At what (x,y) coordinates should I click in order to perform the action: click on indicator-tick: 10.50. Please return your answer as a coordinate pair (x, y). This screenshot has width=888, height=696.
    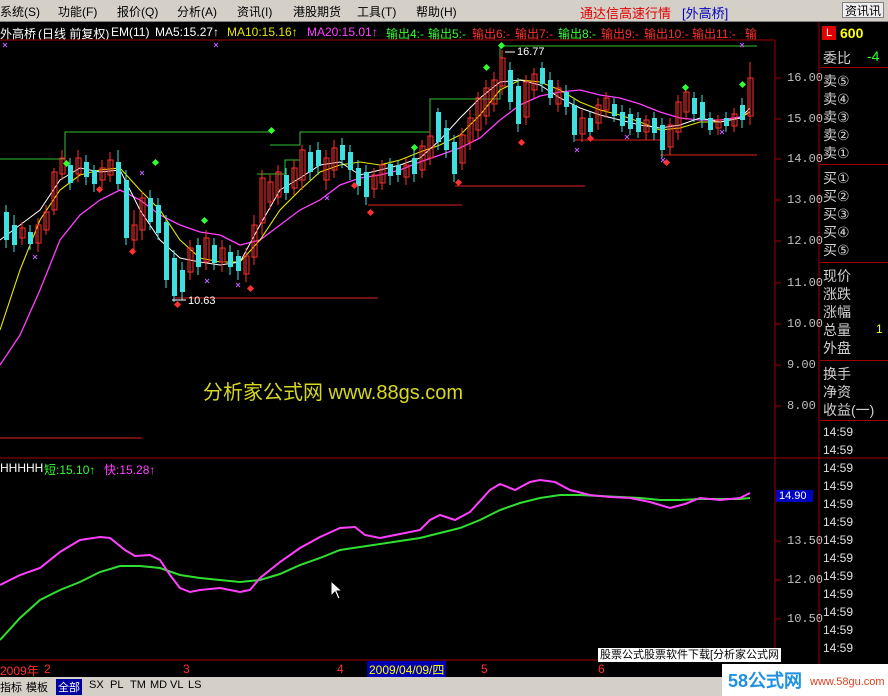
    Looking at the image, I should click on (805, 619).